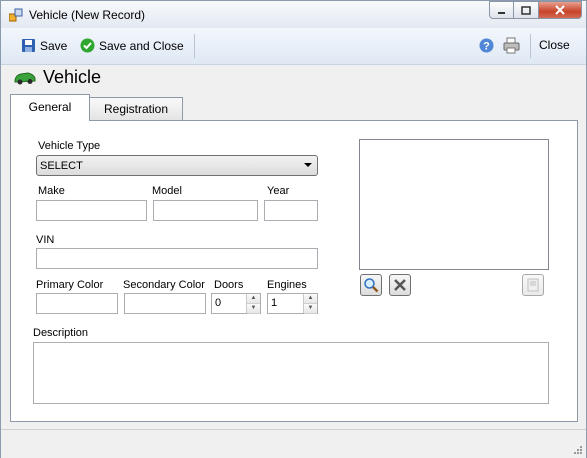  I want to click on status-bar, so click(293, 443).